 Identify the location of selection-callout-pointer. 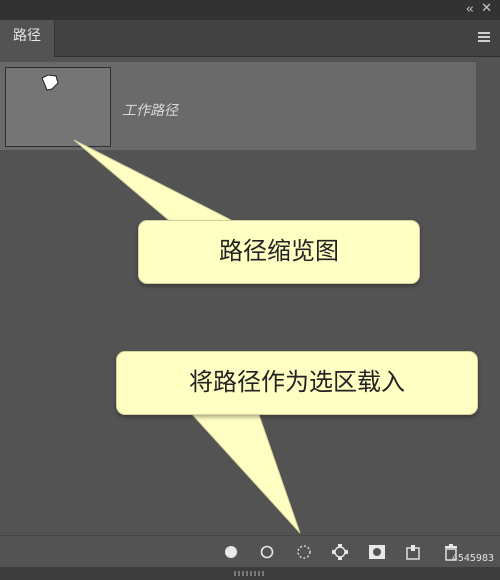
(244, 472).